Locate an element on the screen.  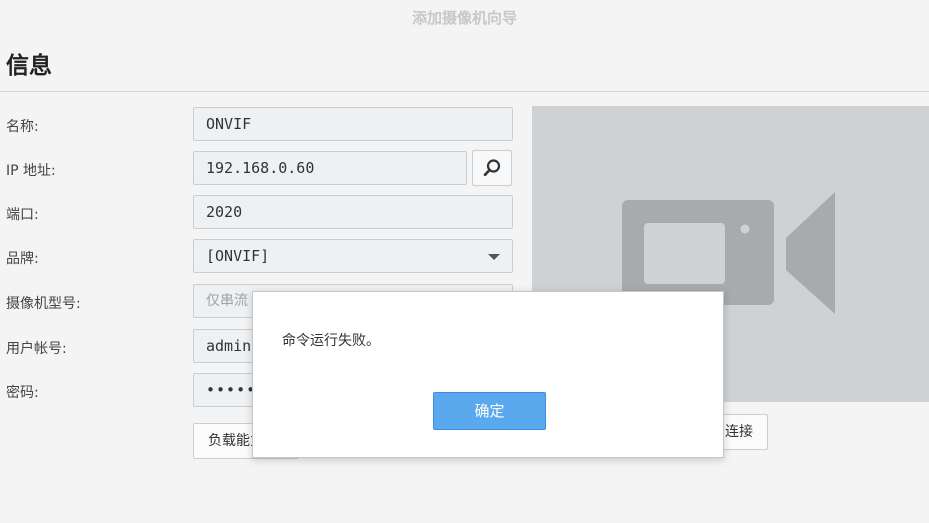
username-label: 用户帐号: is located at coordinates (36, 349).